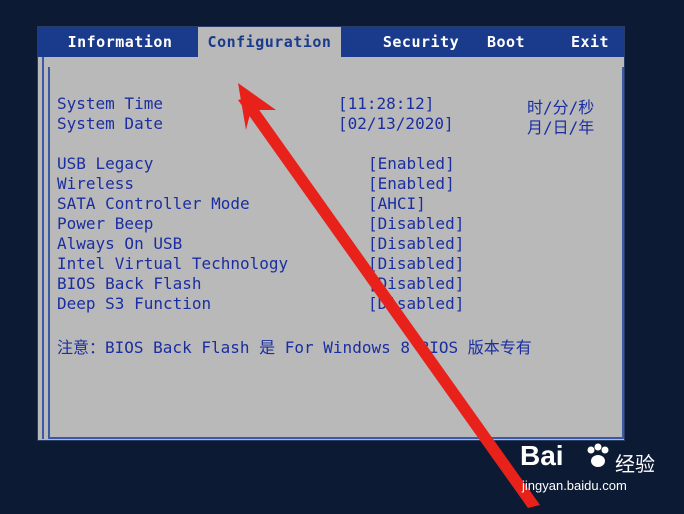  What do you see at coordinates (574, 485) in the screenshot?
I see `watermark-url: jingyan.baidu.com` at bounding box center [574, 485].